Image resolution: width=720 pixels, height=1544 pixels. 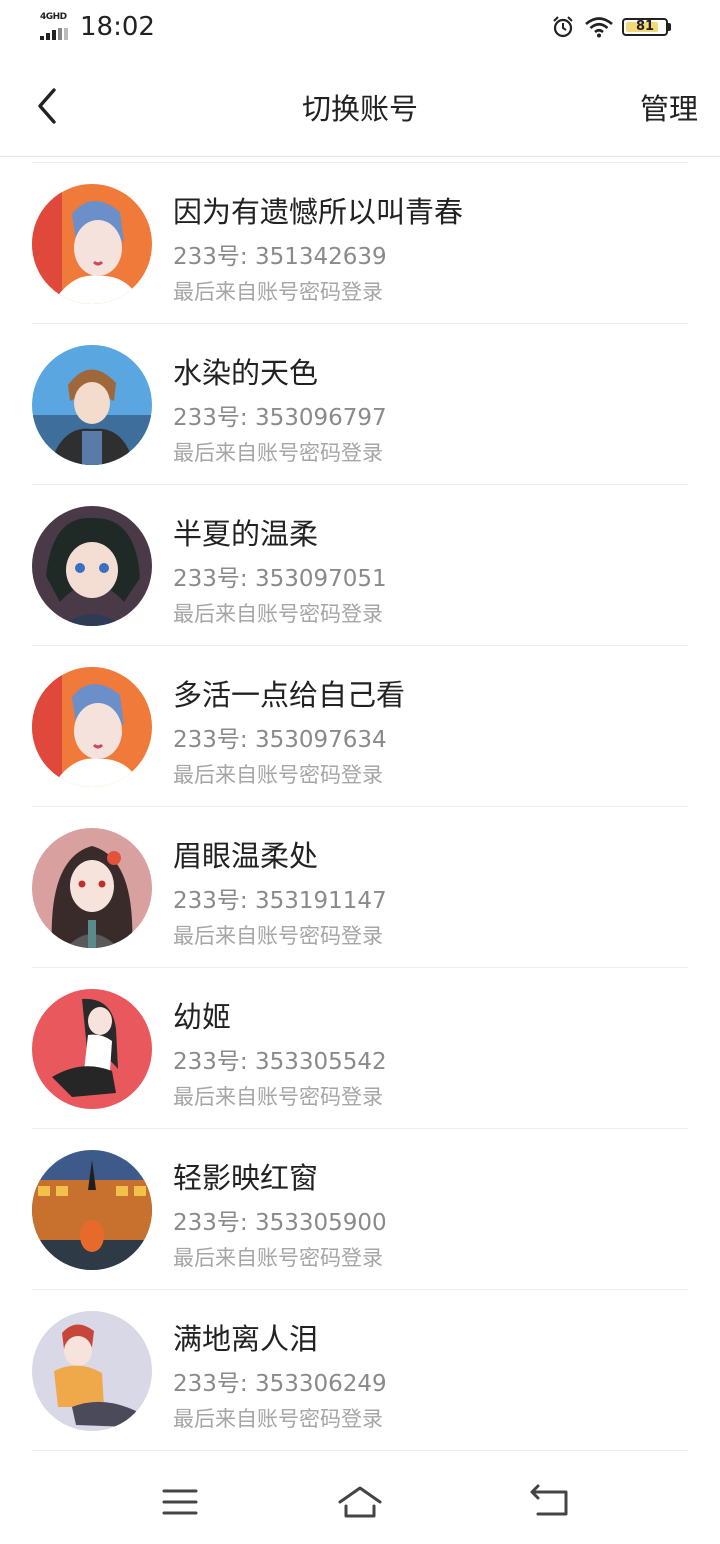 What do you see at coordinates (280, 740) in the screenshot?
I see `account-id: 233号: 353097634` at bounding box center [280, 740].